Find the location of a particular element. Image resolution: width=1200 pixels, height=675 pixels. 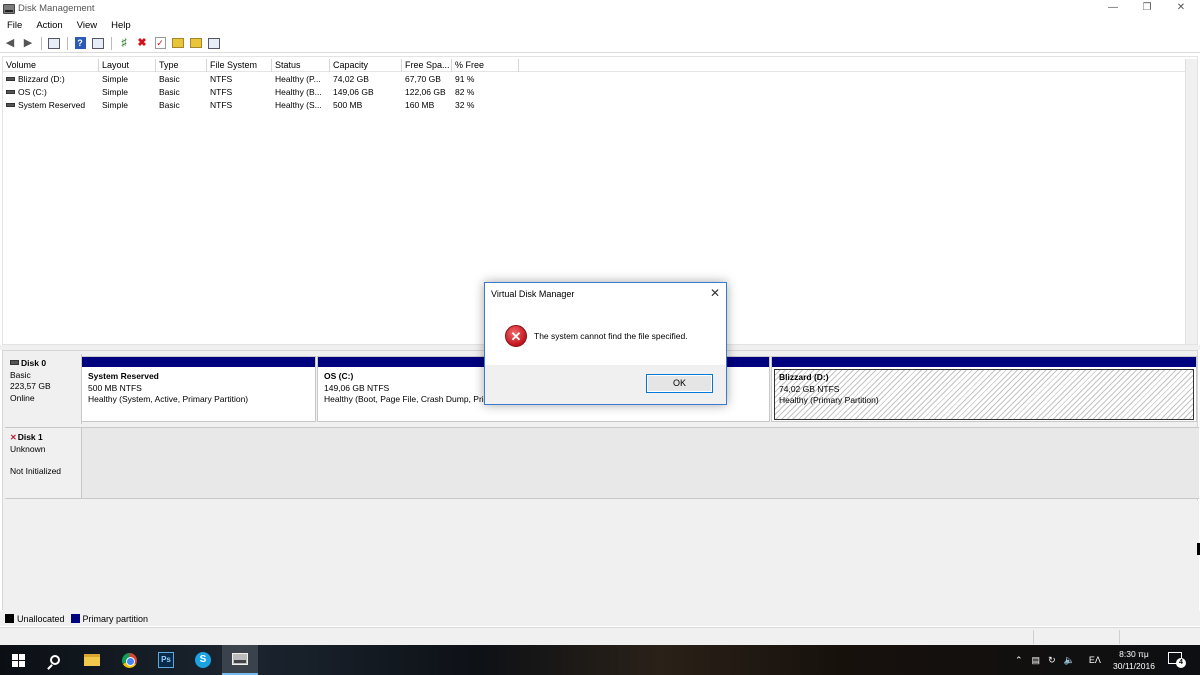

column-header-capacity: Capacity is located at coordinates (366, 65).